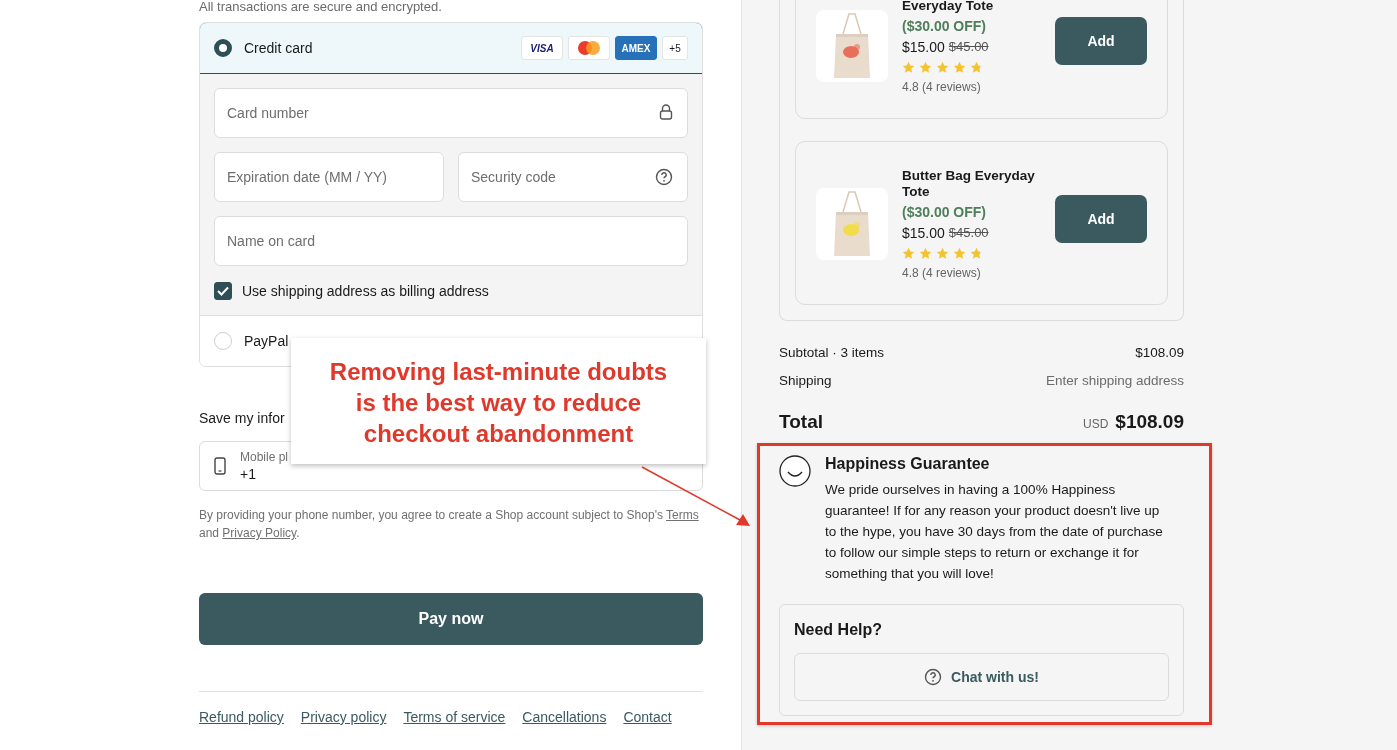 Image resolution: width=1397 pixels, height=750 pixels. I want to click on field-value: +1, so click(248, 474).